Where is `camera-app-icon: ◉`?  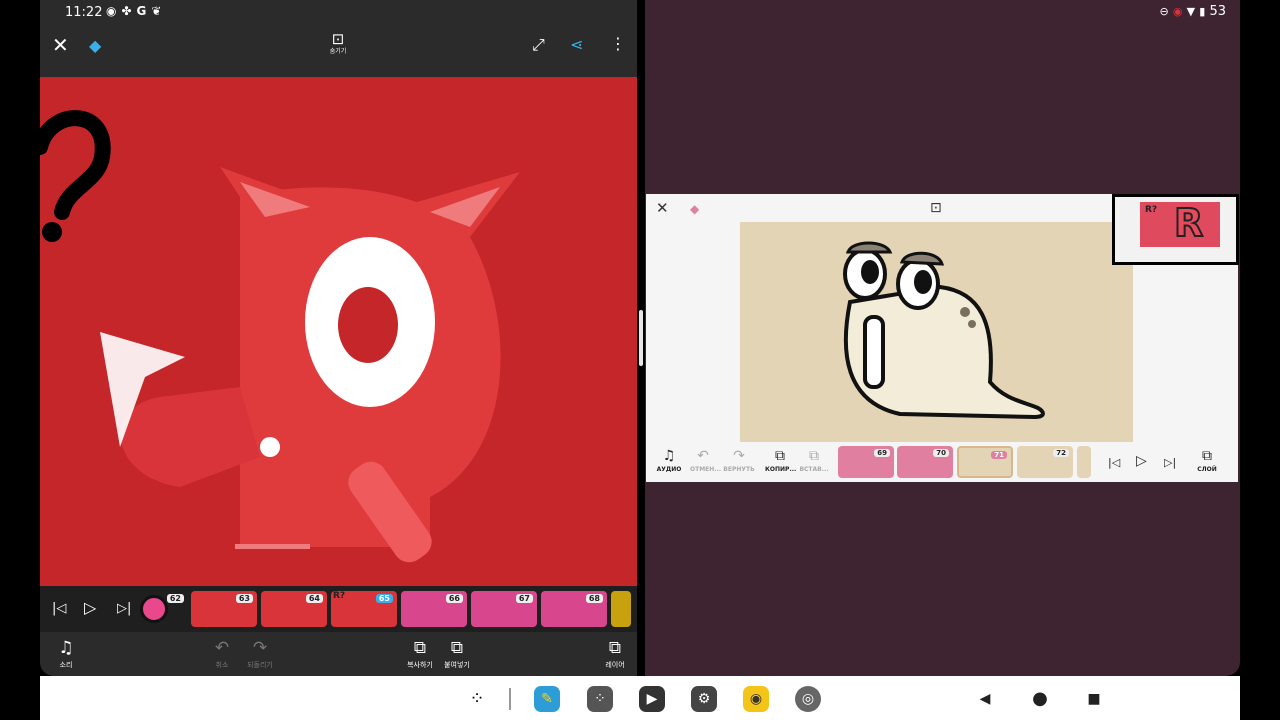
camera-app-icon: ◉ is located at coordinates (756, 699).